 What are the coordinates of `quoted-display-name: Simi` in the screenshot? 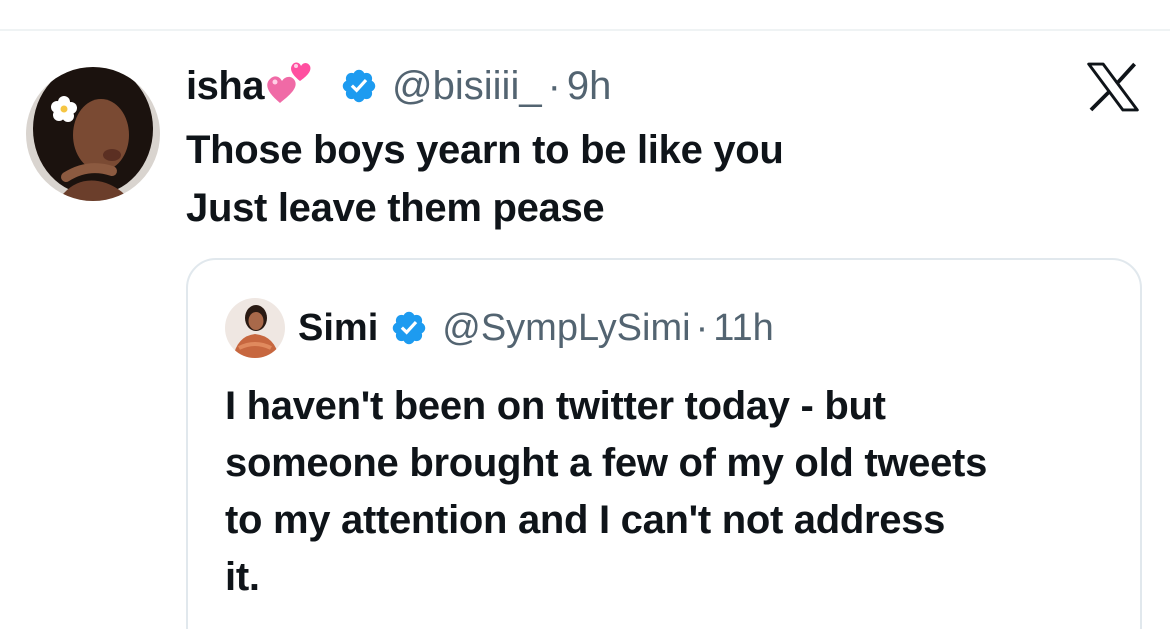 It's located at (338, 328).